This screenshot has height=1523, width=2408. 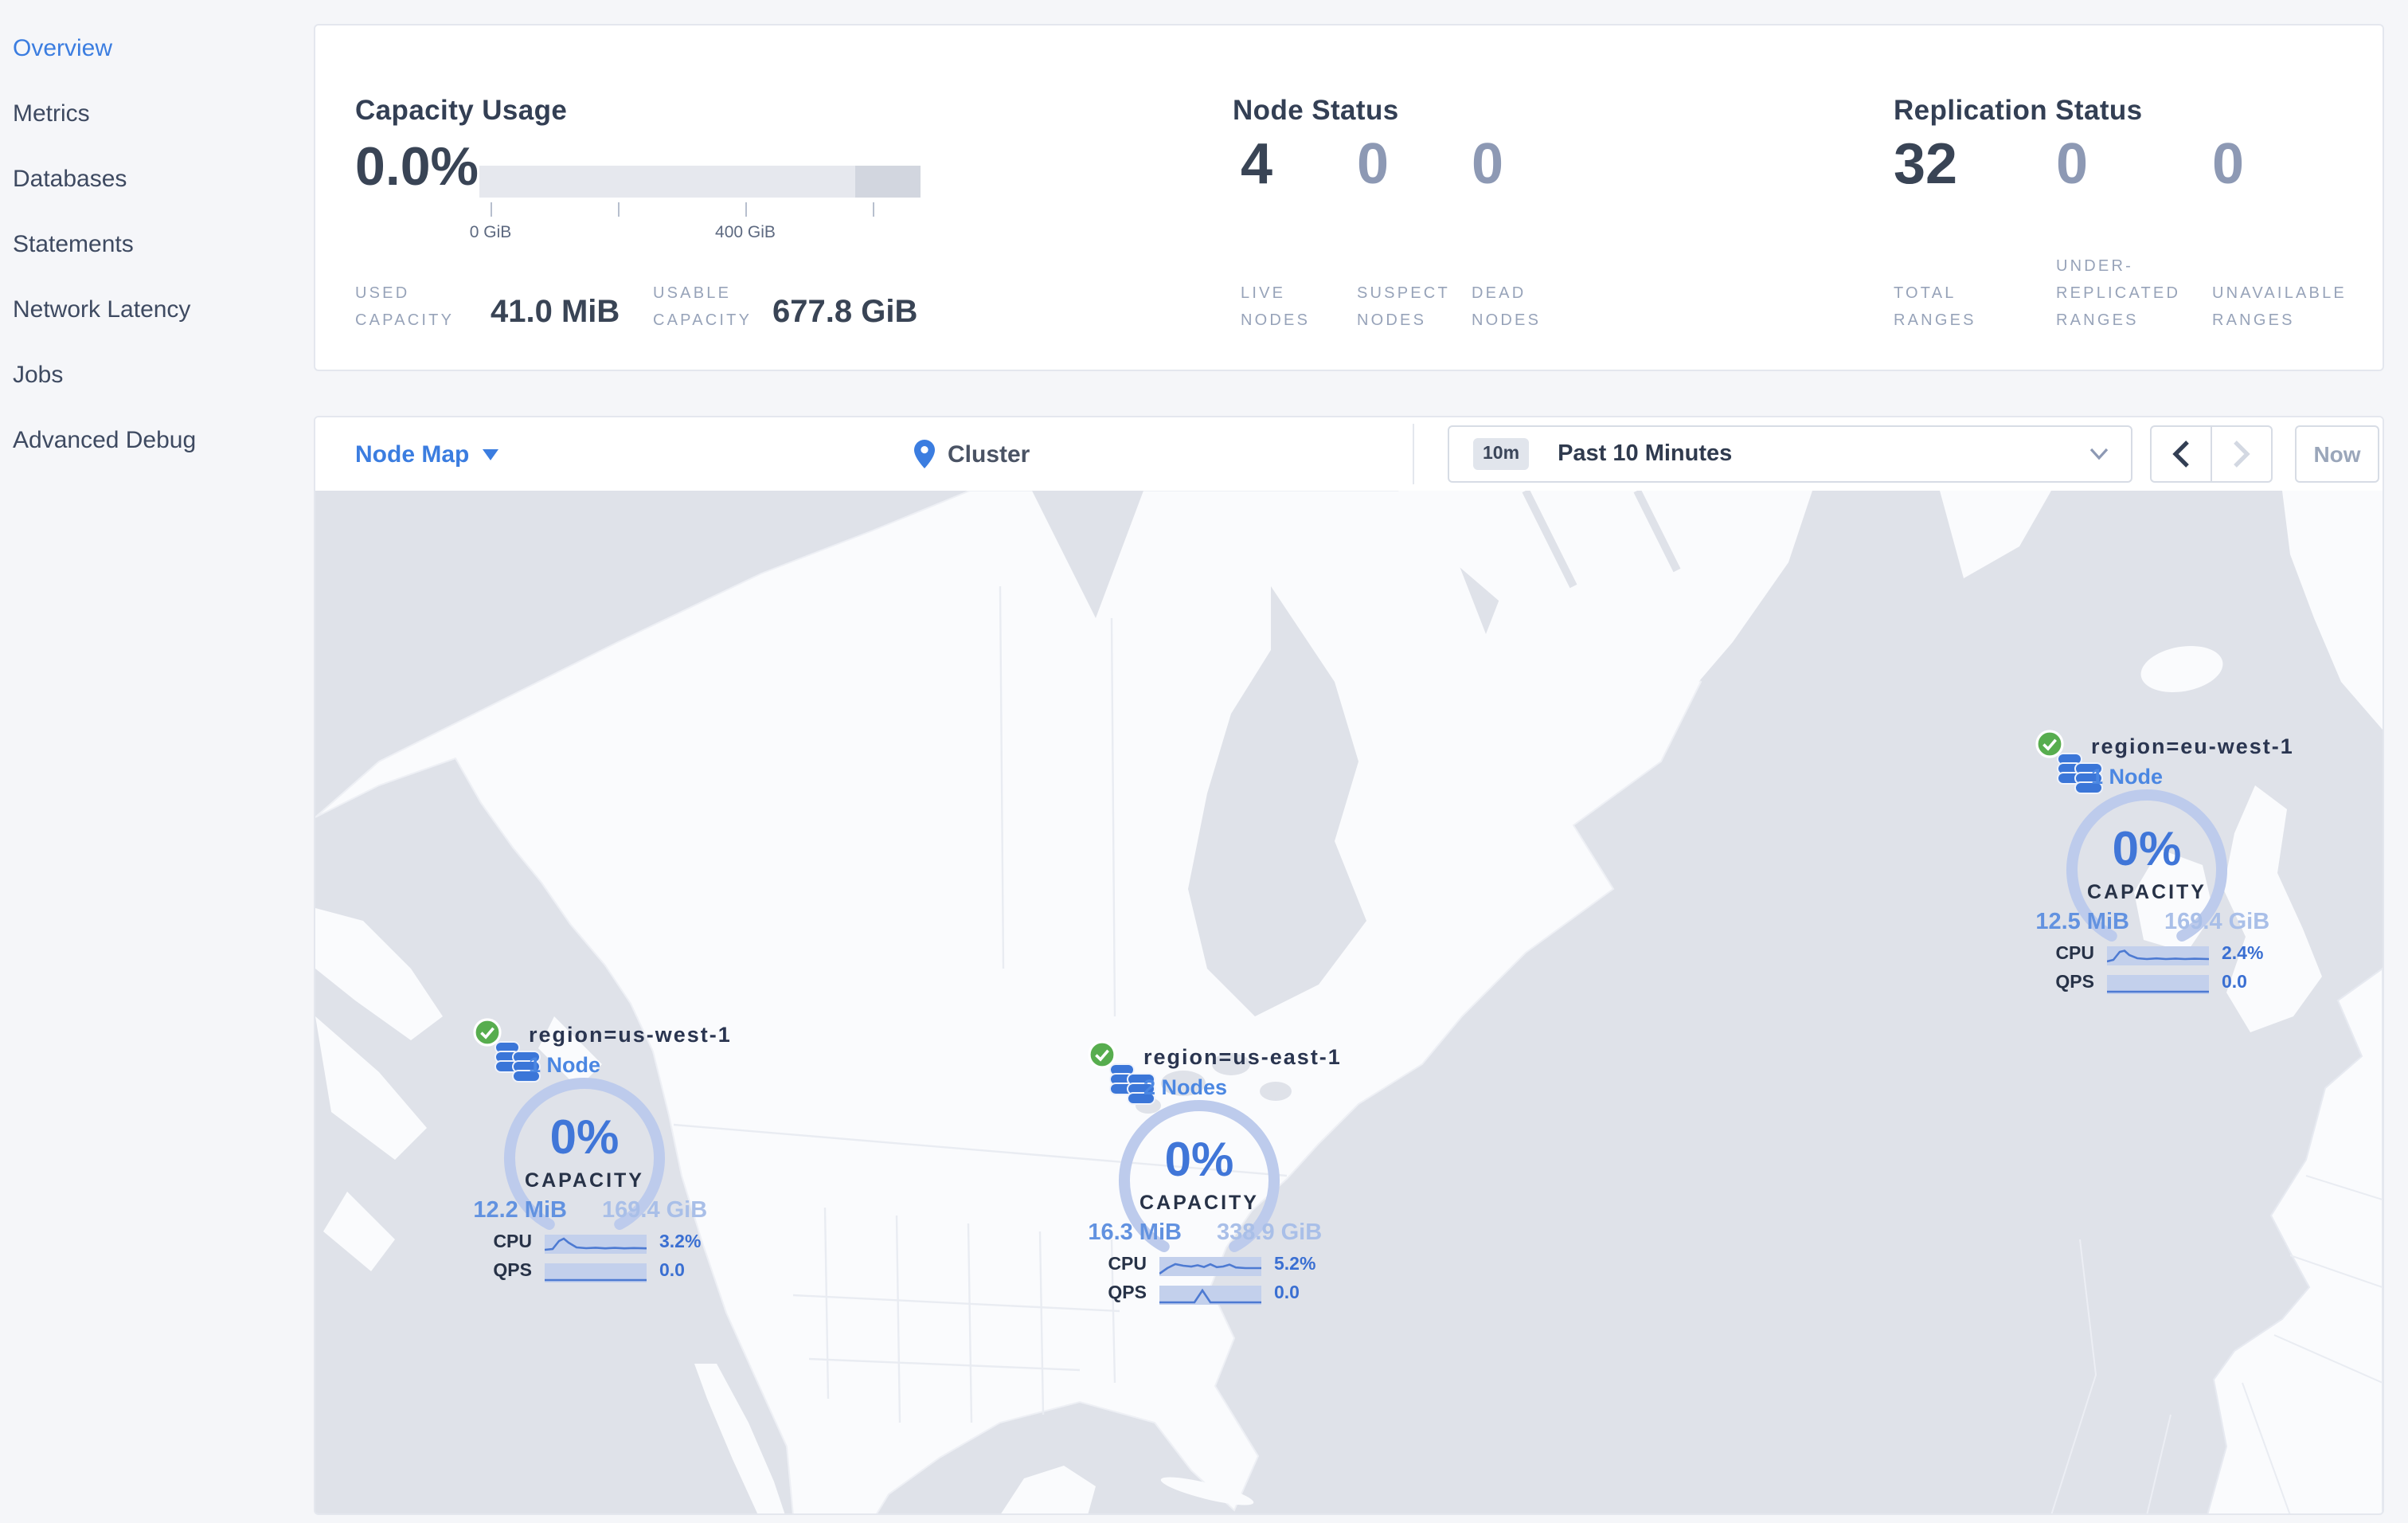 I want to click on cpu-row: CPU 3.2%, so click(x=584, y=1244).